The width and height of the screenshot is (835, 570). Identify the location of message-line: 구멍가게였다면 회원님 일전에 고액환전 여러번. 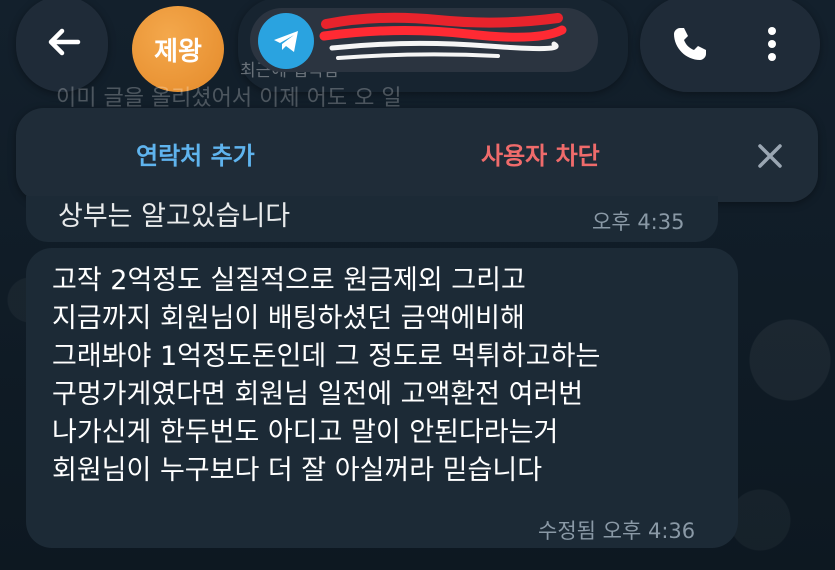
(318, 394).